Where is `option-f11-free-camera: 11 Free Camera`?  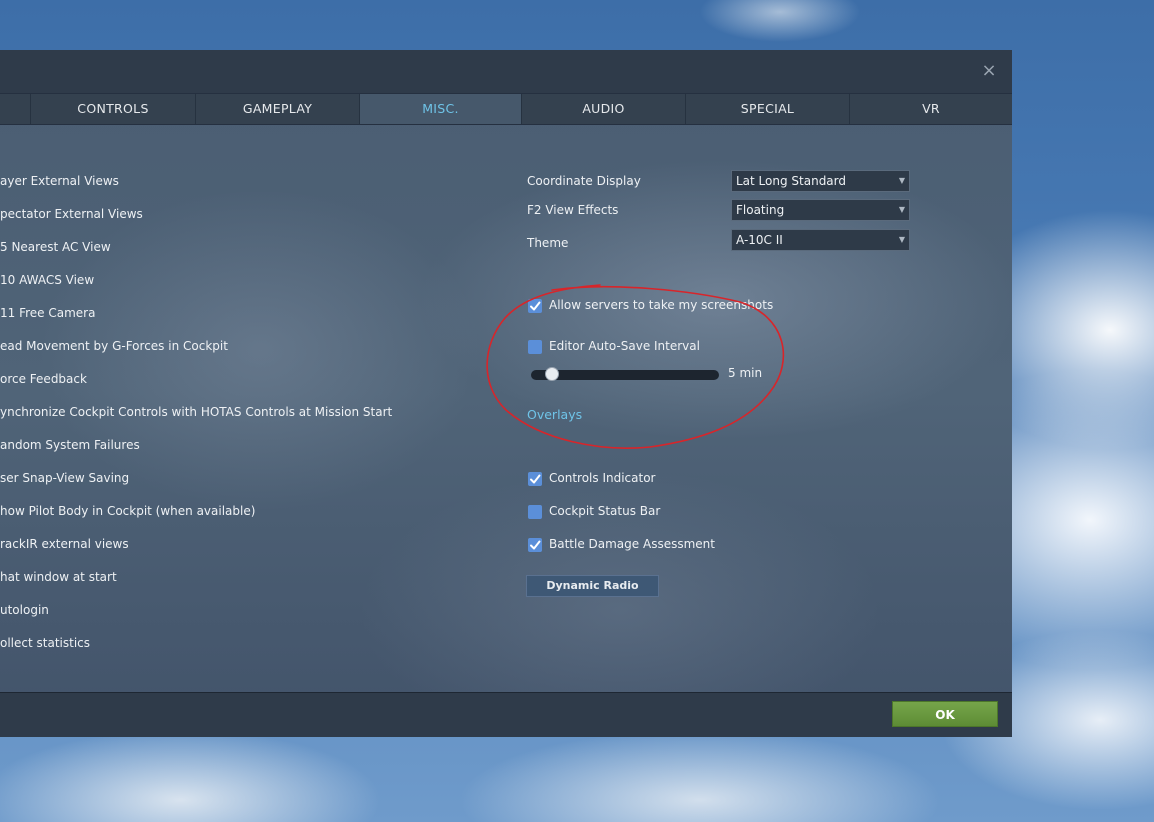
option-f11-free-camera: 11 Free Camera is located at coordinates (47, 313).